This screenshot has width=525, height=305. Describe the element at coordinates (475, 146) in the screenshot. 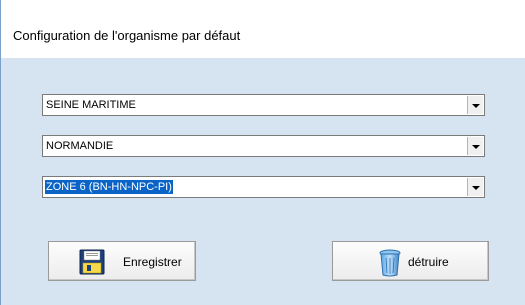

I see `region-dropdown-arrow-icon` at that location.